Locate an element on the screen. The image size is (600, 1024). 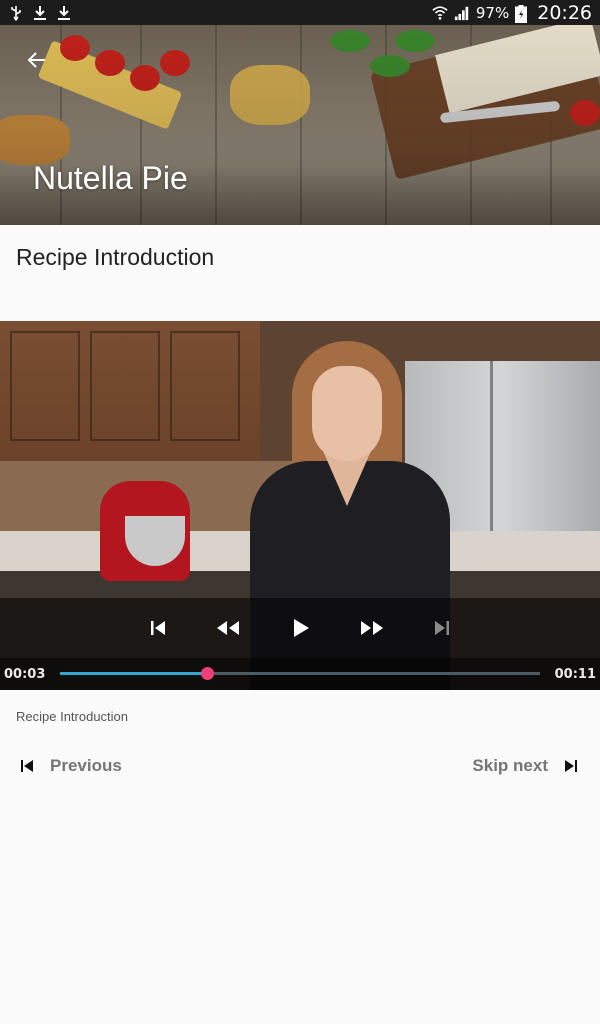
skip-next-label: Skip next is located at coordinates (510, 765).